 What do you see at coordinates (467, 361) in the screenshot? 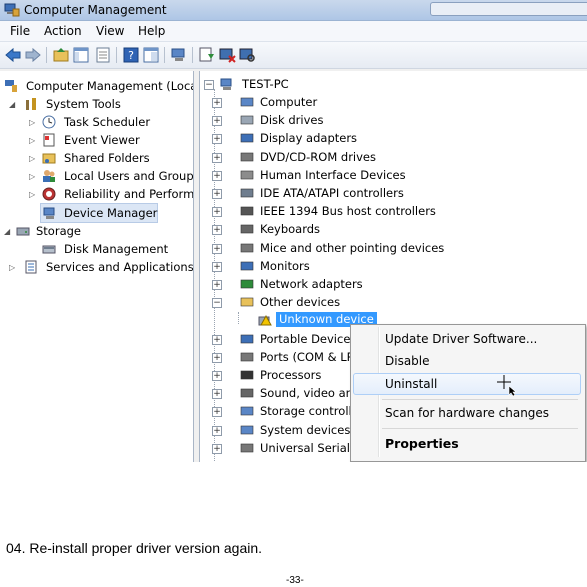
I see `menu-item-disable: Disable` at bounding box center [467, 361].